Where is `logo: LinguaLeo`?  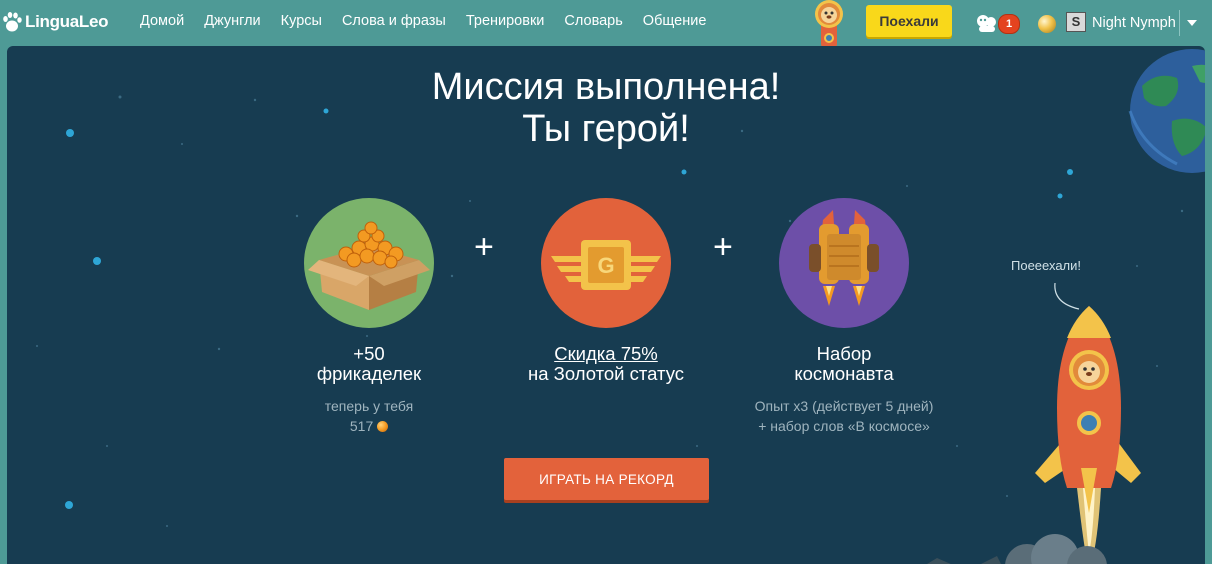
logo: LinguaLeo is located at coordinates (55, 22).